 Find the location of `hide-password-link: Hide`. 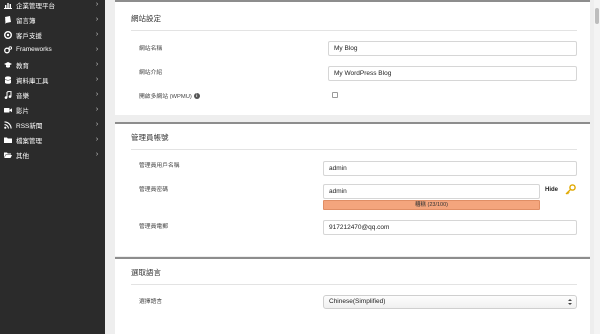

hide-password-link: Hide is located at coordinates (551, 190).